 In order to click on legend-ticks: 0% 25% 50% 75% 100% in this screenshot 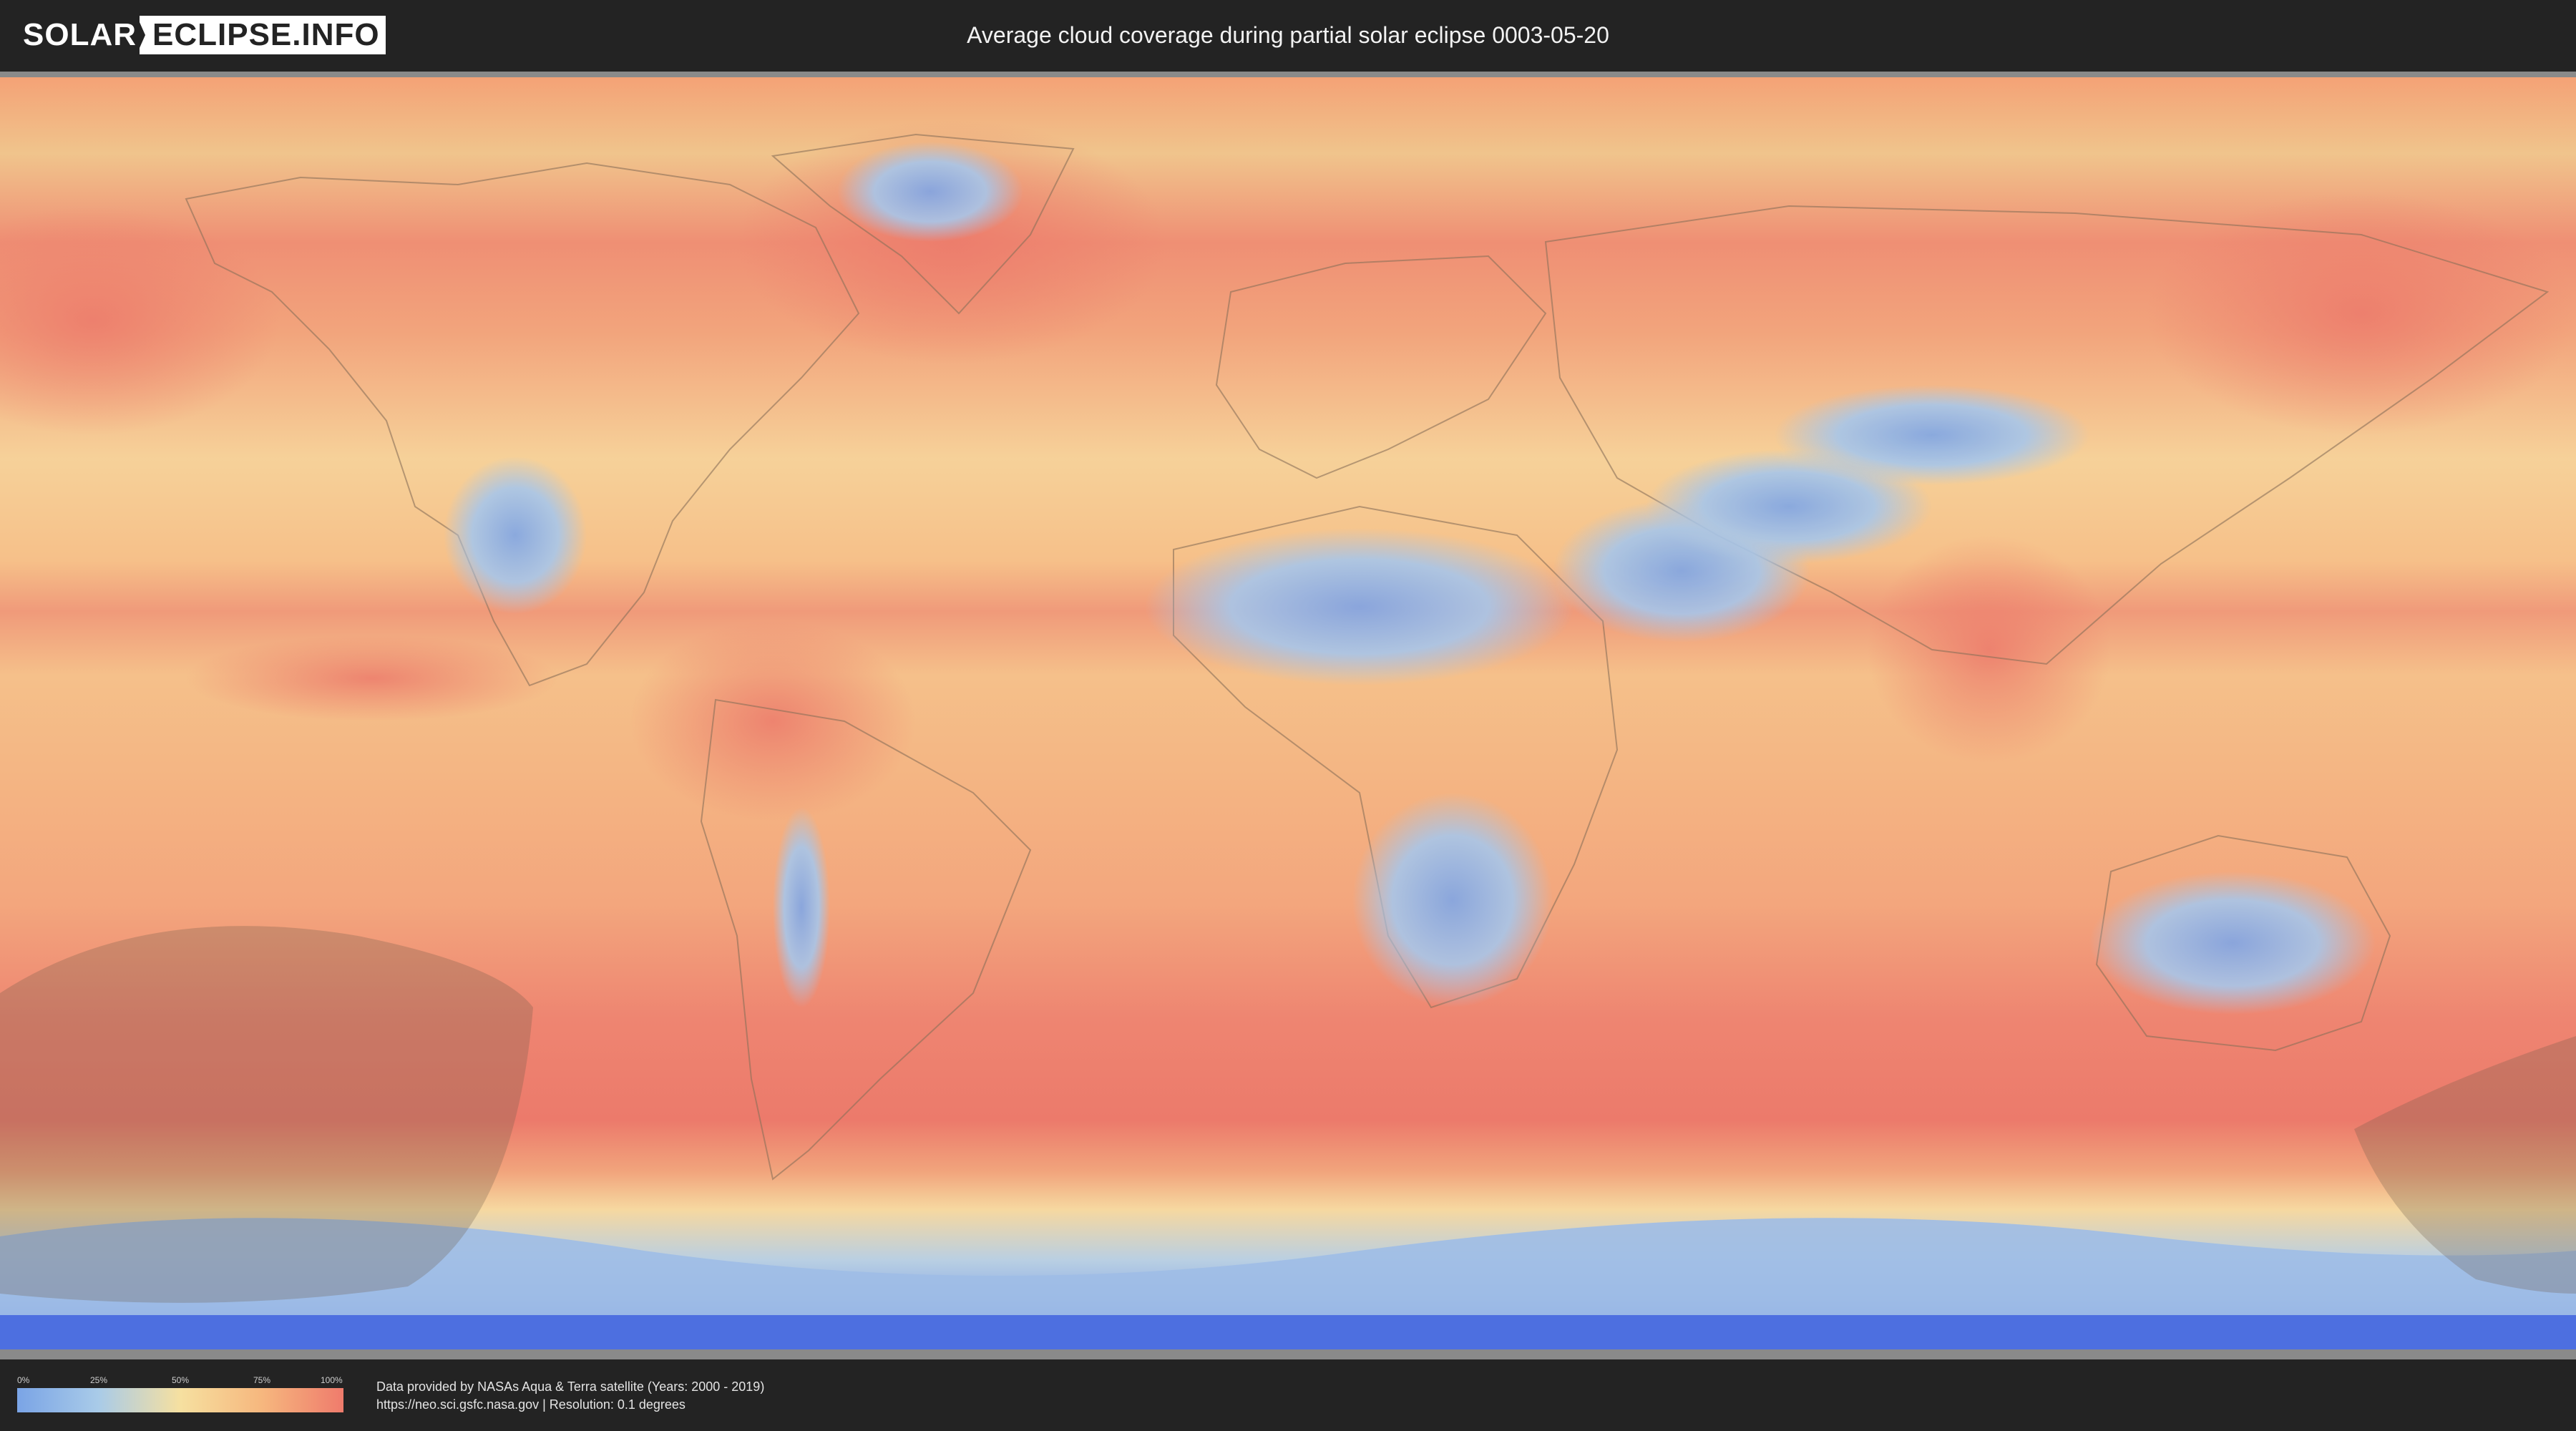, I will do `click(180, 1382)`.